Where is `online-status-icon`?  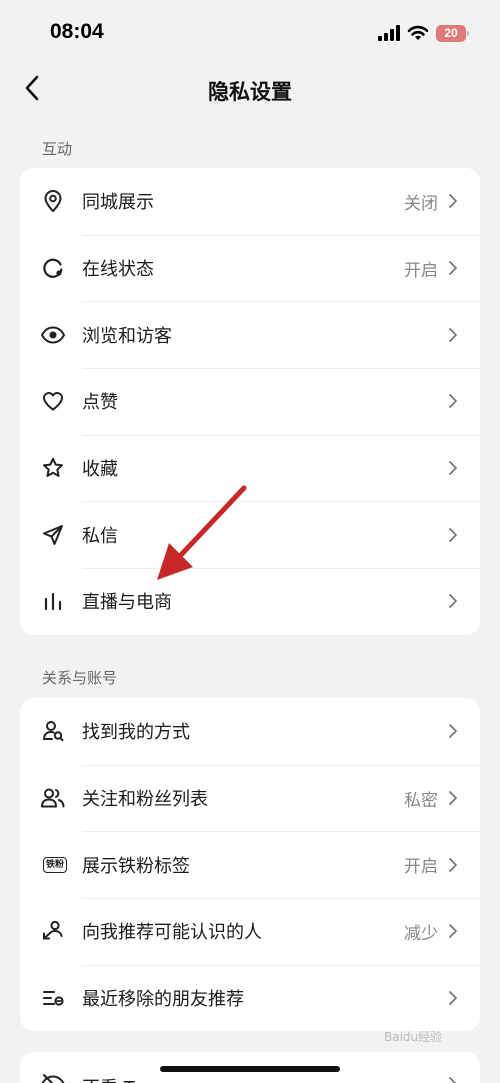 online-status-icon is located at coordinates (53, 268).